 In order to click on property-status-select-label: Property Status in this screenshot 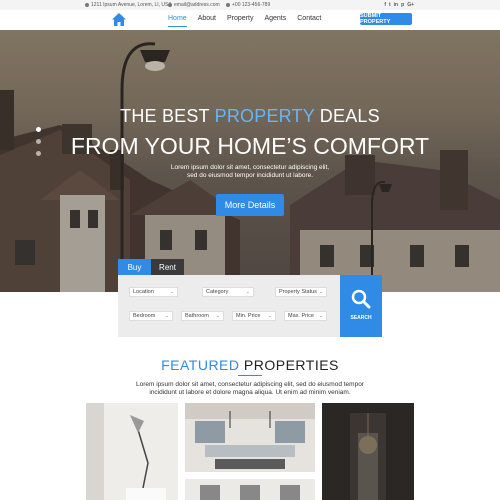, I will do `click(298, 292)`.